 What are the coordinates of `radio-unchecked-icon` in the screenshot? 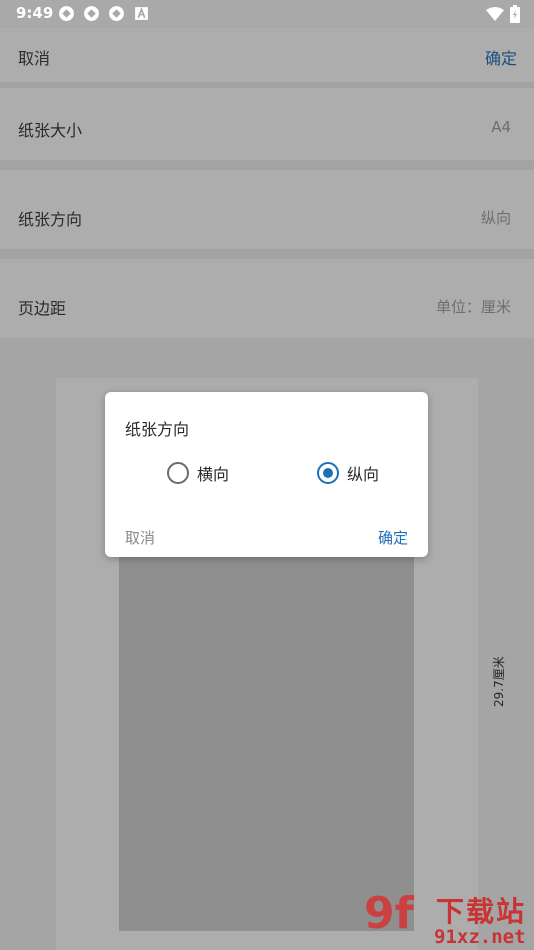 It's located at (178, 473).